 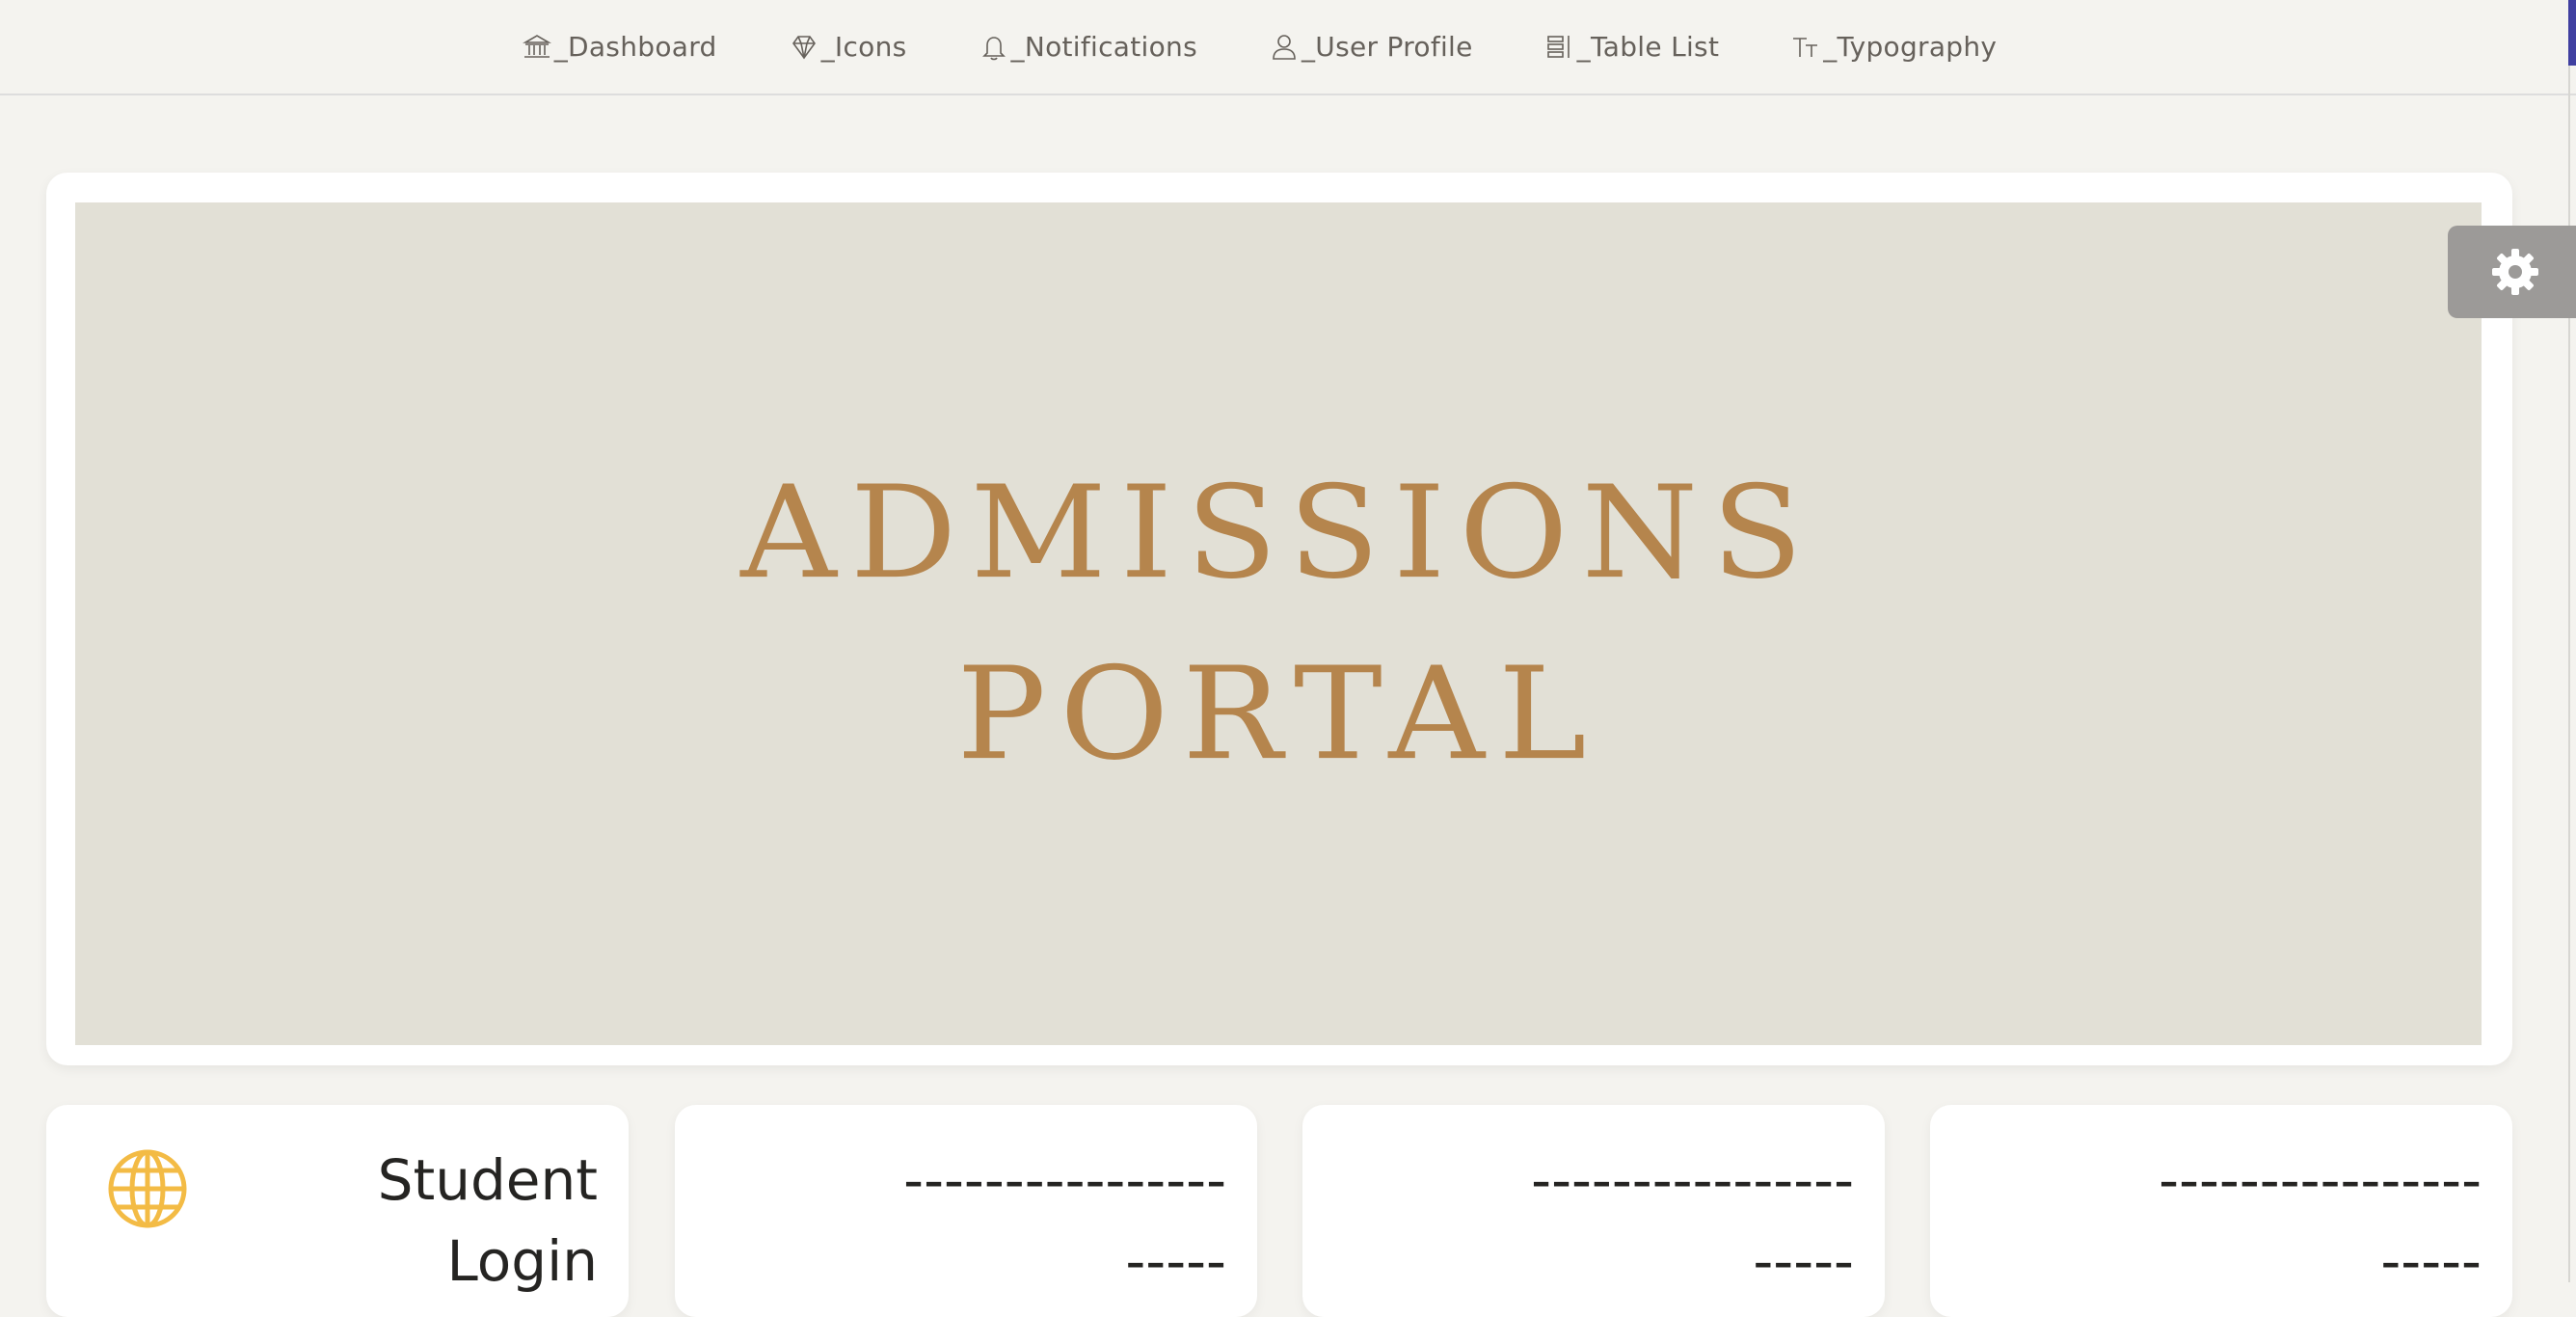 I want to click on text-size-icon, so click(x=1806, y=47).